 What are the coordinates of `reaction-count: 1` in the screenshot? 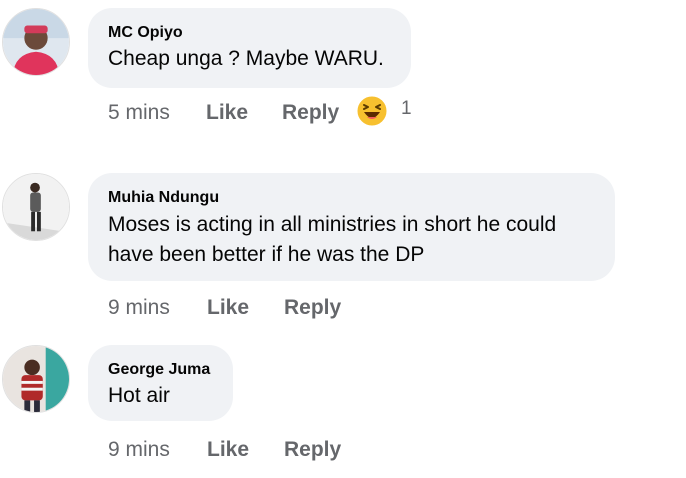 It's located at (406, 108).